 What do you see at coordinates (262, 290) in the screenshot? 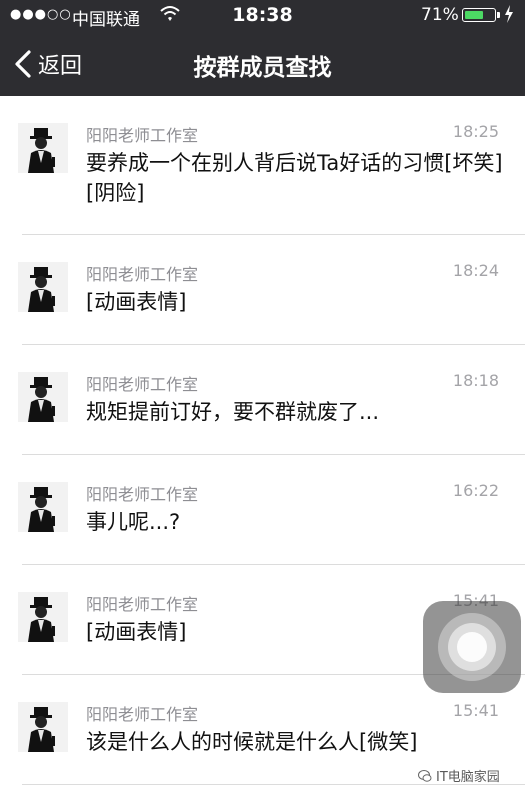
I see `message-row: 阳阳老师工作室 18:24 [动画表情]` at bounding box center [262, 290].